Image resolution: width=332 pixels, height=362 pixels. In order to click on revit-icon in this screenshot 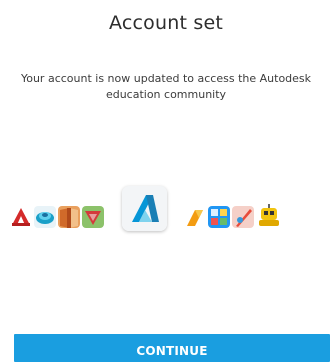, I will do `click(69, 217)`.